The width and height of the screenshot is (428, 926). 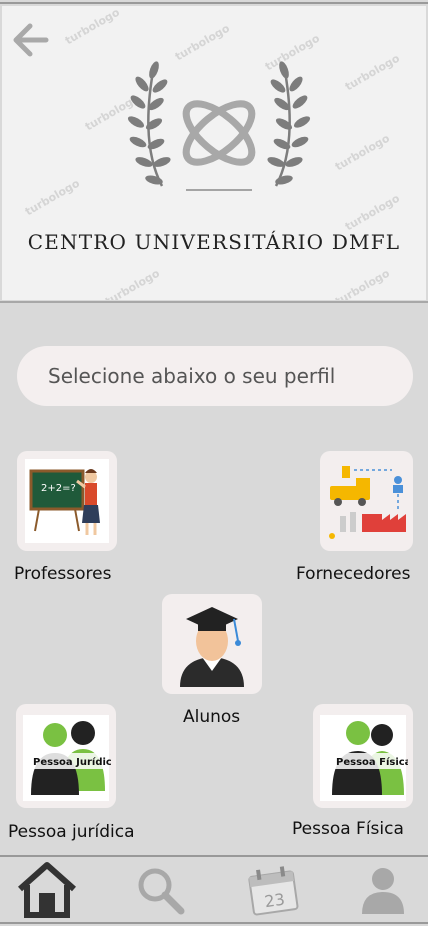 What do you see at coordinates (348, 829) in the screenshot?
I see `profile-label-pessoa-fisica: Pessoa Física` at bounding box center [348, 829].